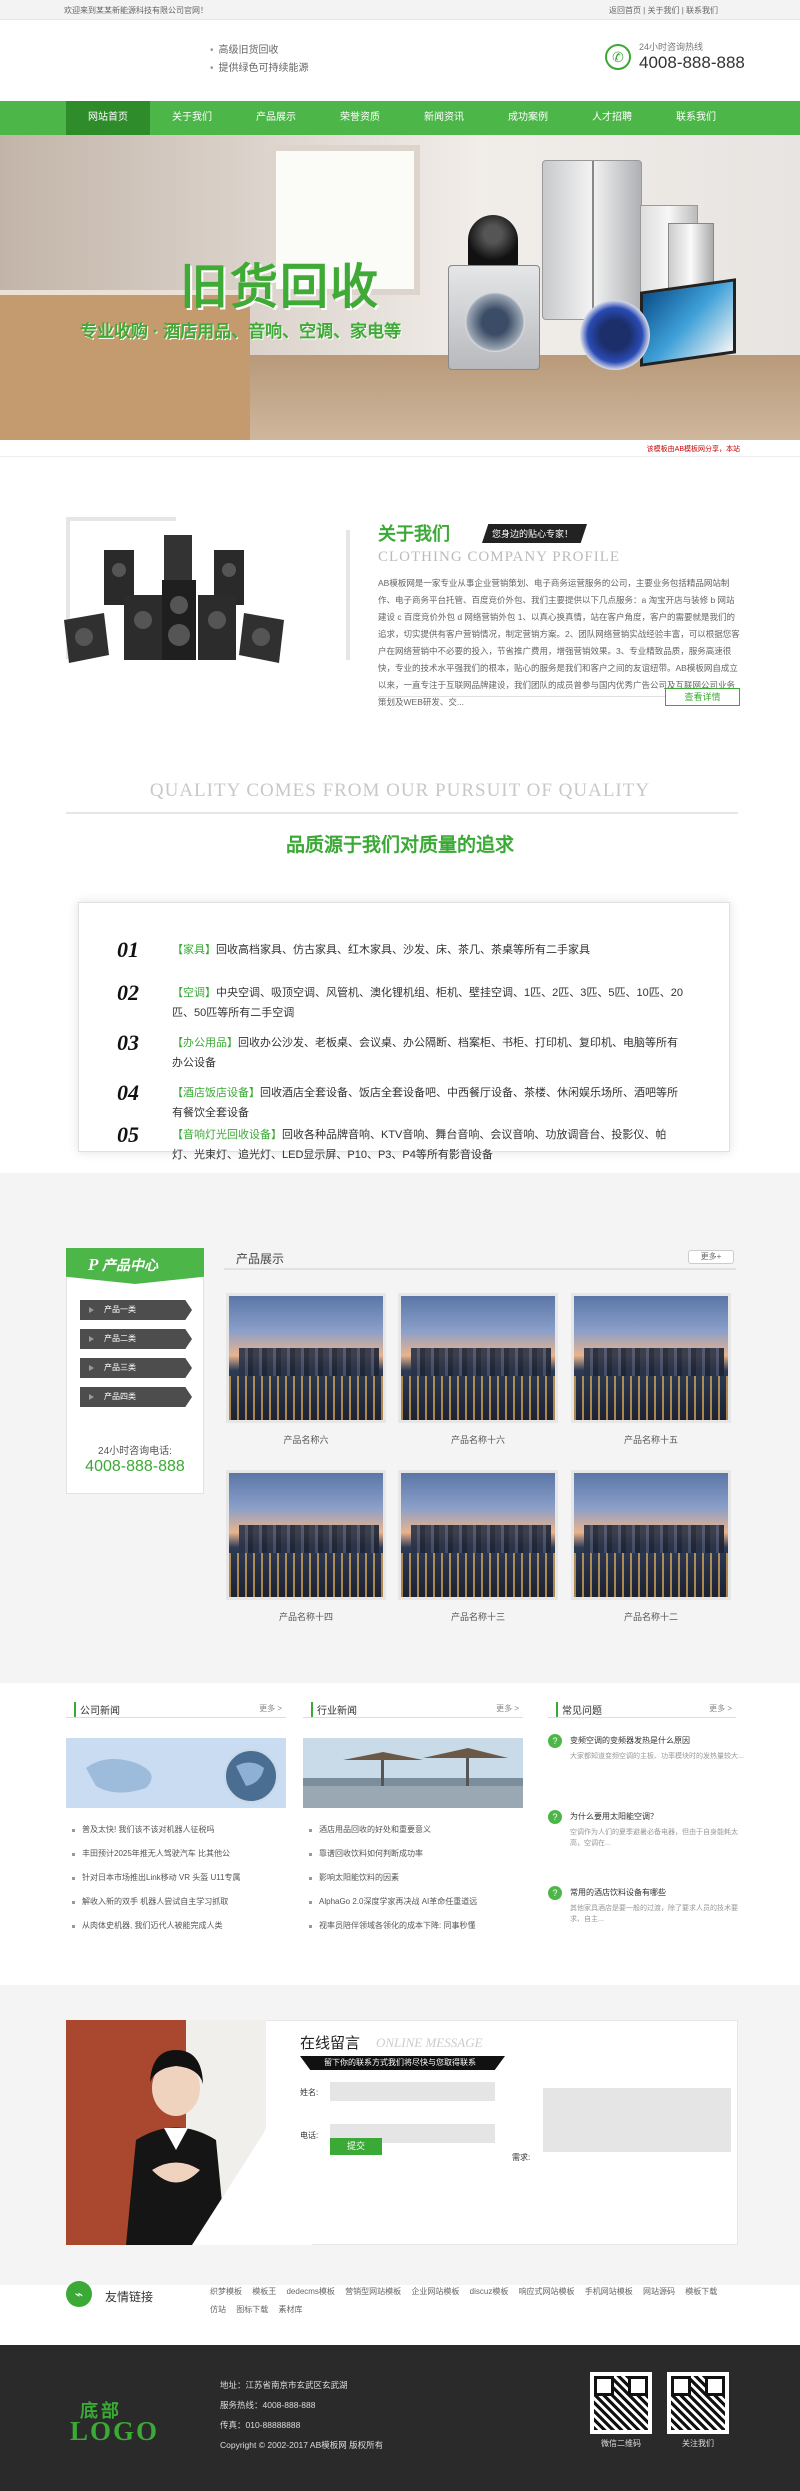 The height and width of the screenshot is (2491, 800). Describe the element at coordinates (659, 2292) in the screenshot. I see `friend-link: 网站源码` at that location.